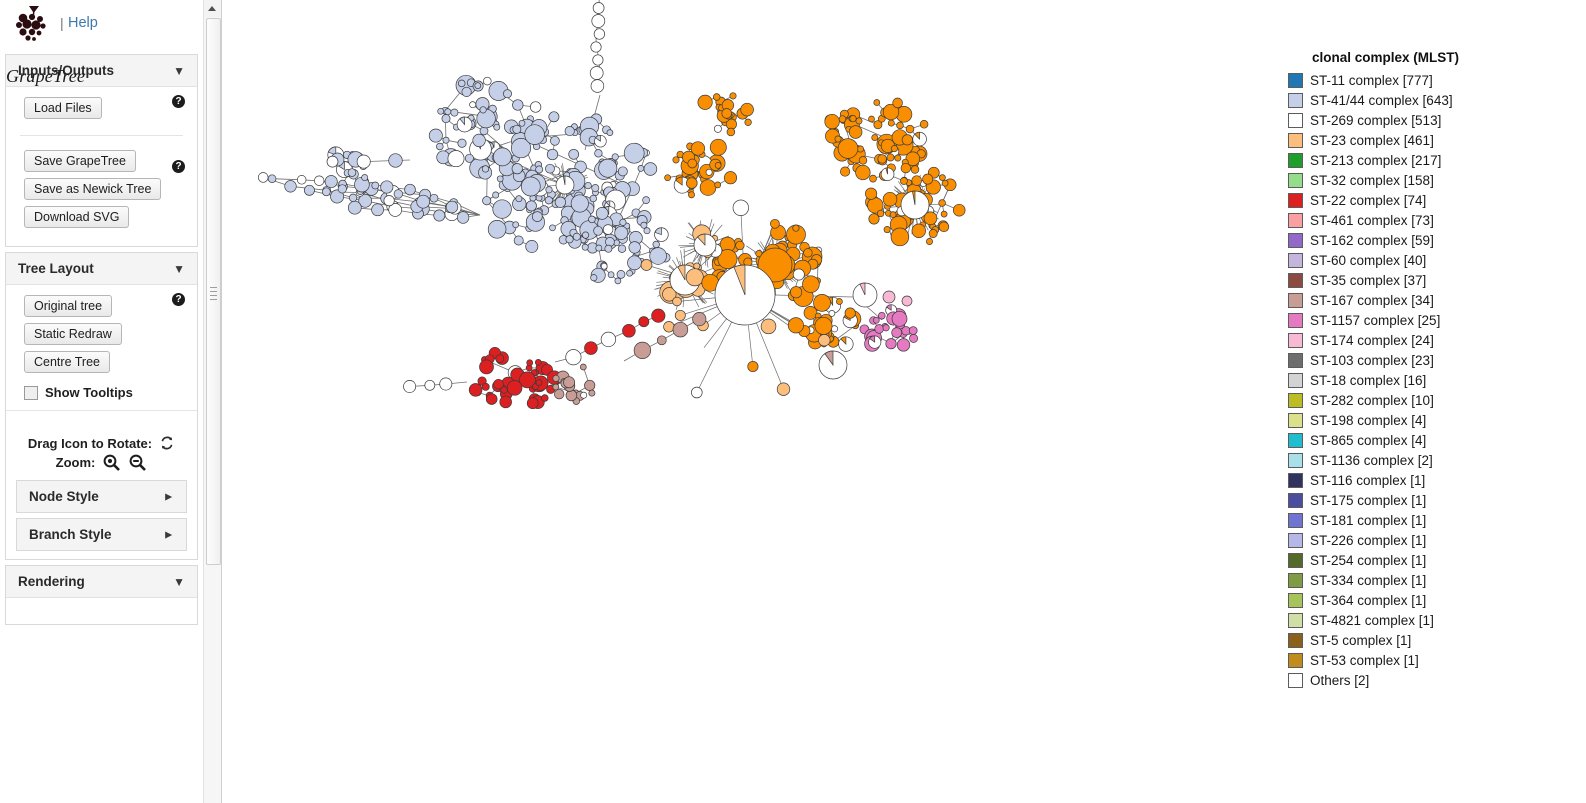  What do you see at coordinates (1433, 360) in the screenshot?
I see `legend-item: ST-103 complex [23]` at bounding box center [1433, 360].